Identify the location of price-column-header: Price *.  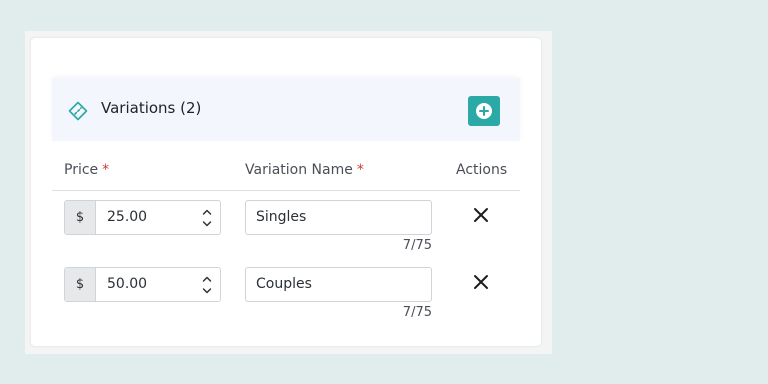
(86, 170).